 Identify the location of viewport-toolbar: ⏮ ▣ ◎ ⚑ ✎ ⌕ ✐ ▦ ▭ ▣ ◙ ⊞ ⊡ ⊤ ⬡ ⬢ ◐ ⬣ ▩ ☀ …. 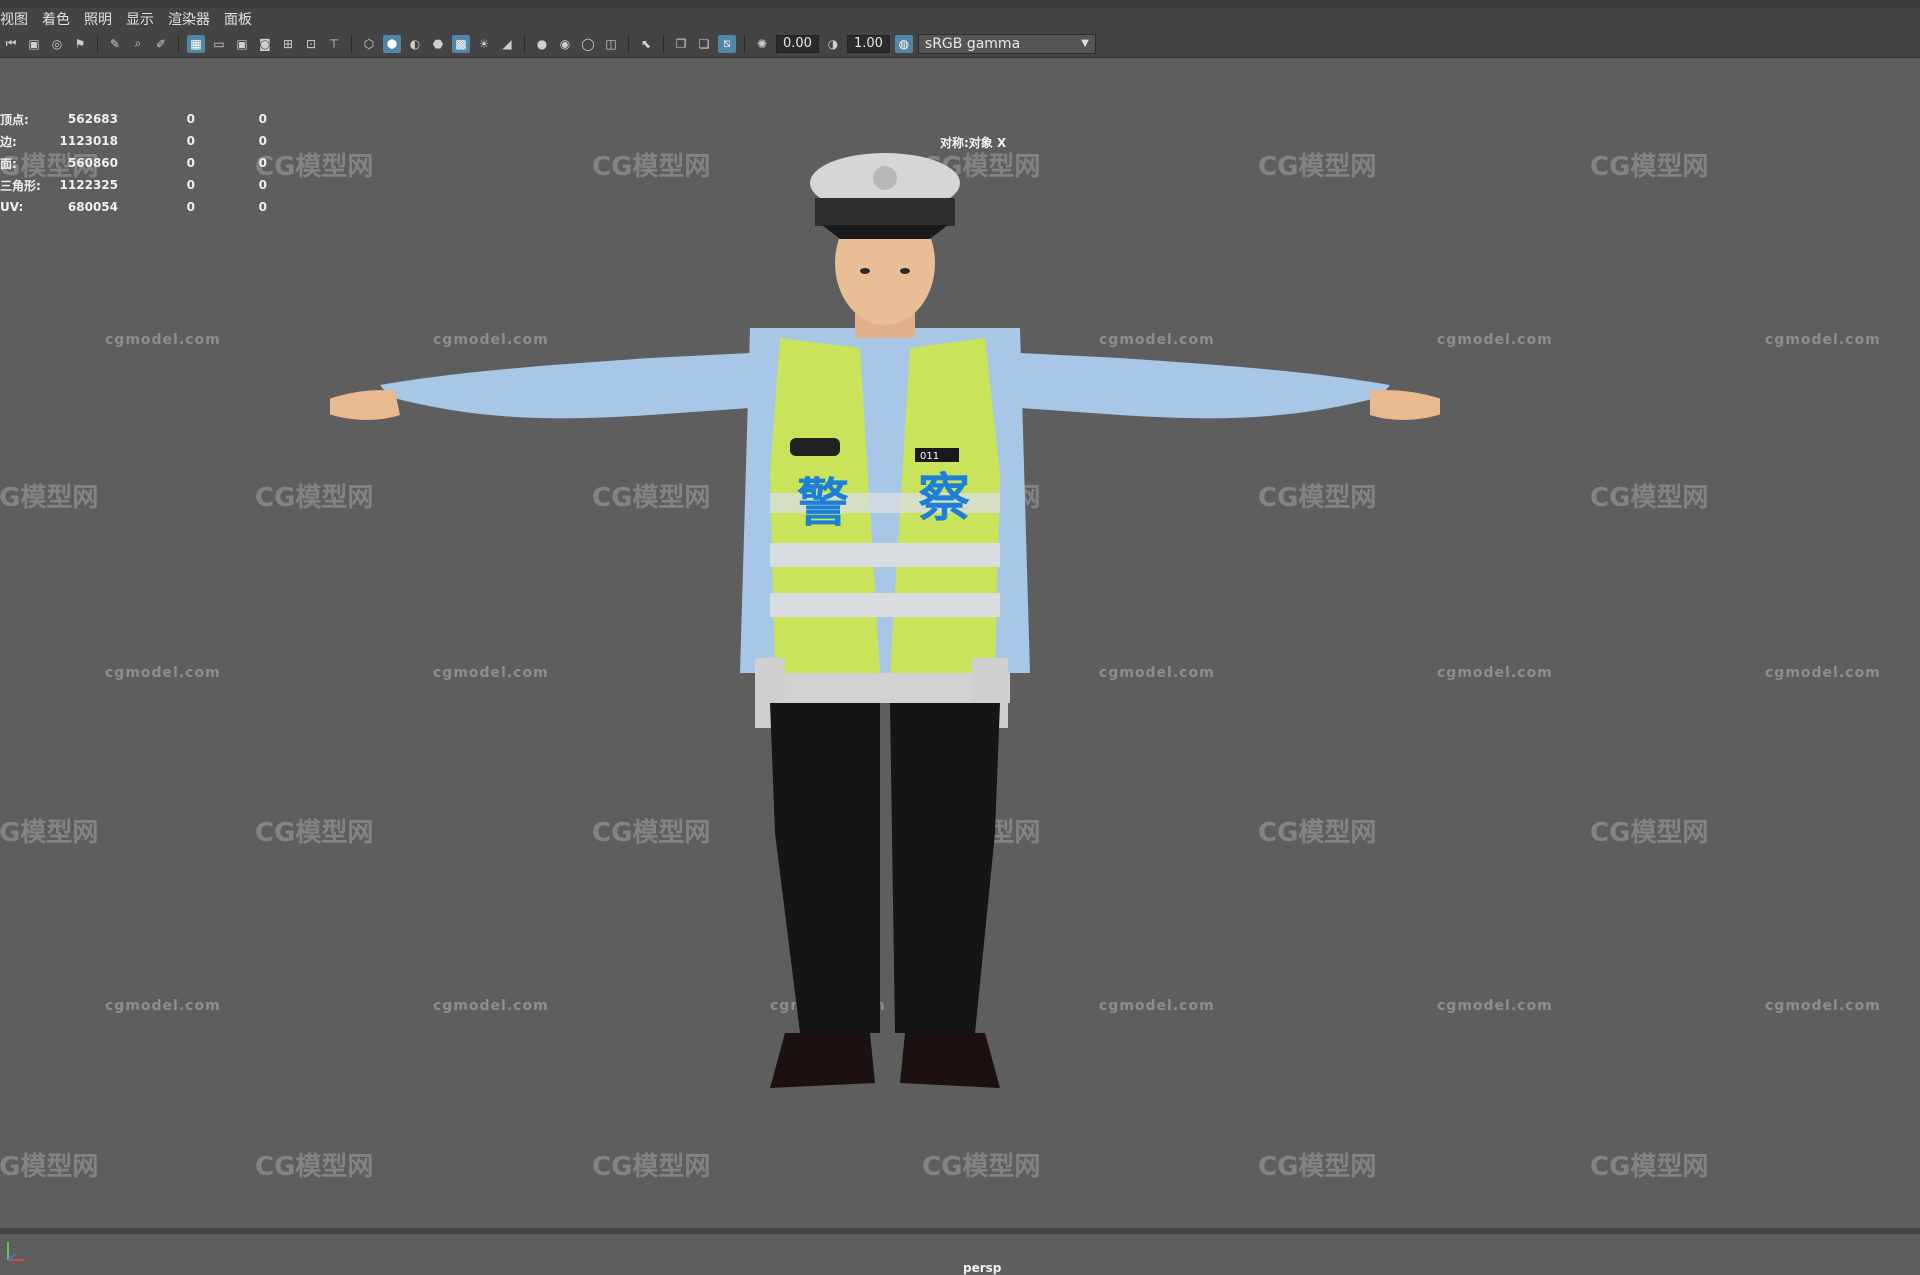
(960, 44).